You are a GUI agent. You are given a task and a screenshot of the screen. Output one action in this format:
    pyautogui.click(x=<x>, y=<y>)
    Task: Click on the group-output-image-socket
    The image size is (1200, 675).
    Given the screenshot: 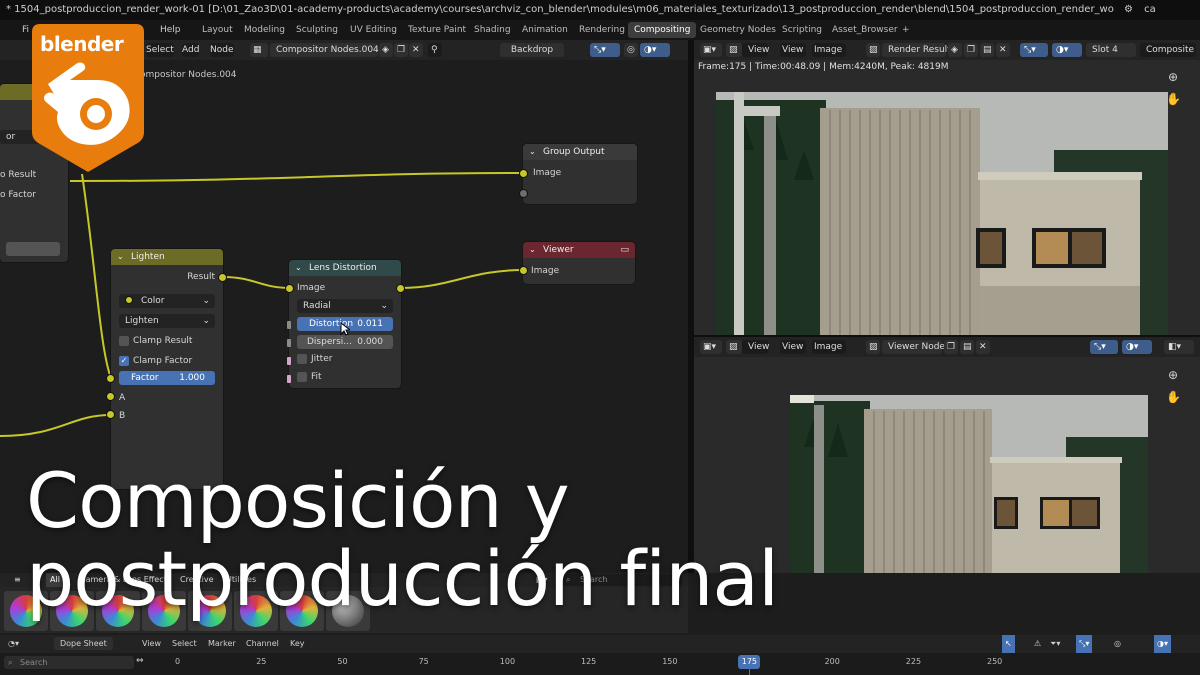 What is the action you would take?
    pyautogui.click(x=523, y=173)
    